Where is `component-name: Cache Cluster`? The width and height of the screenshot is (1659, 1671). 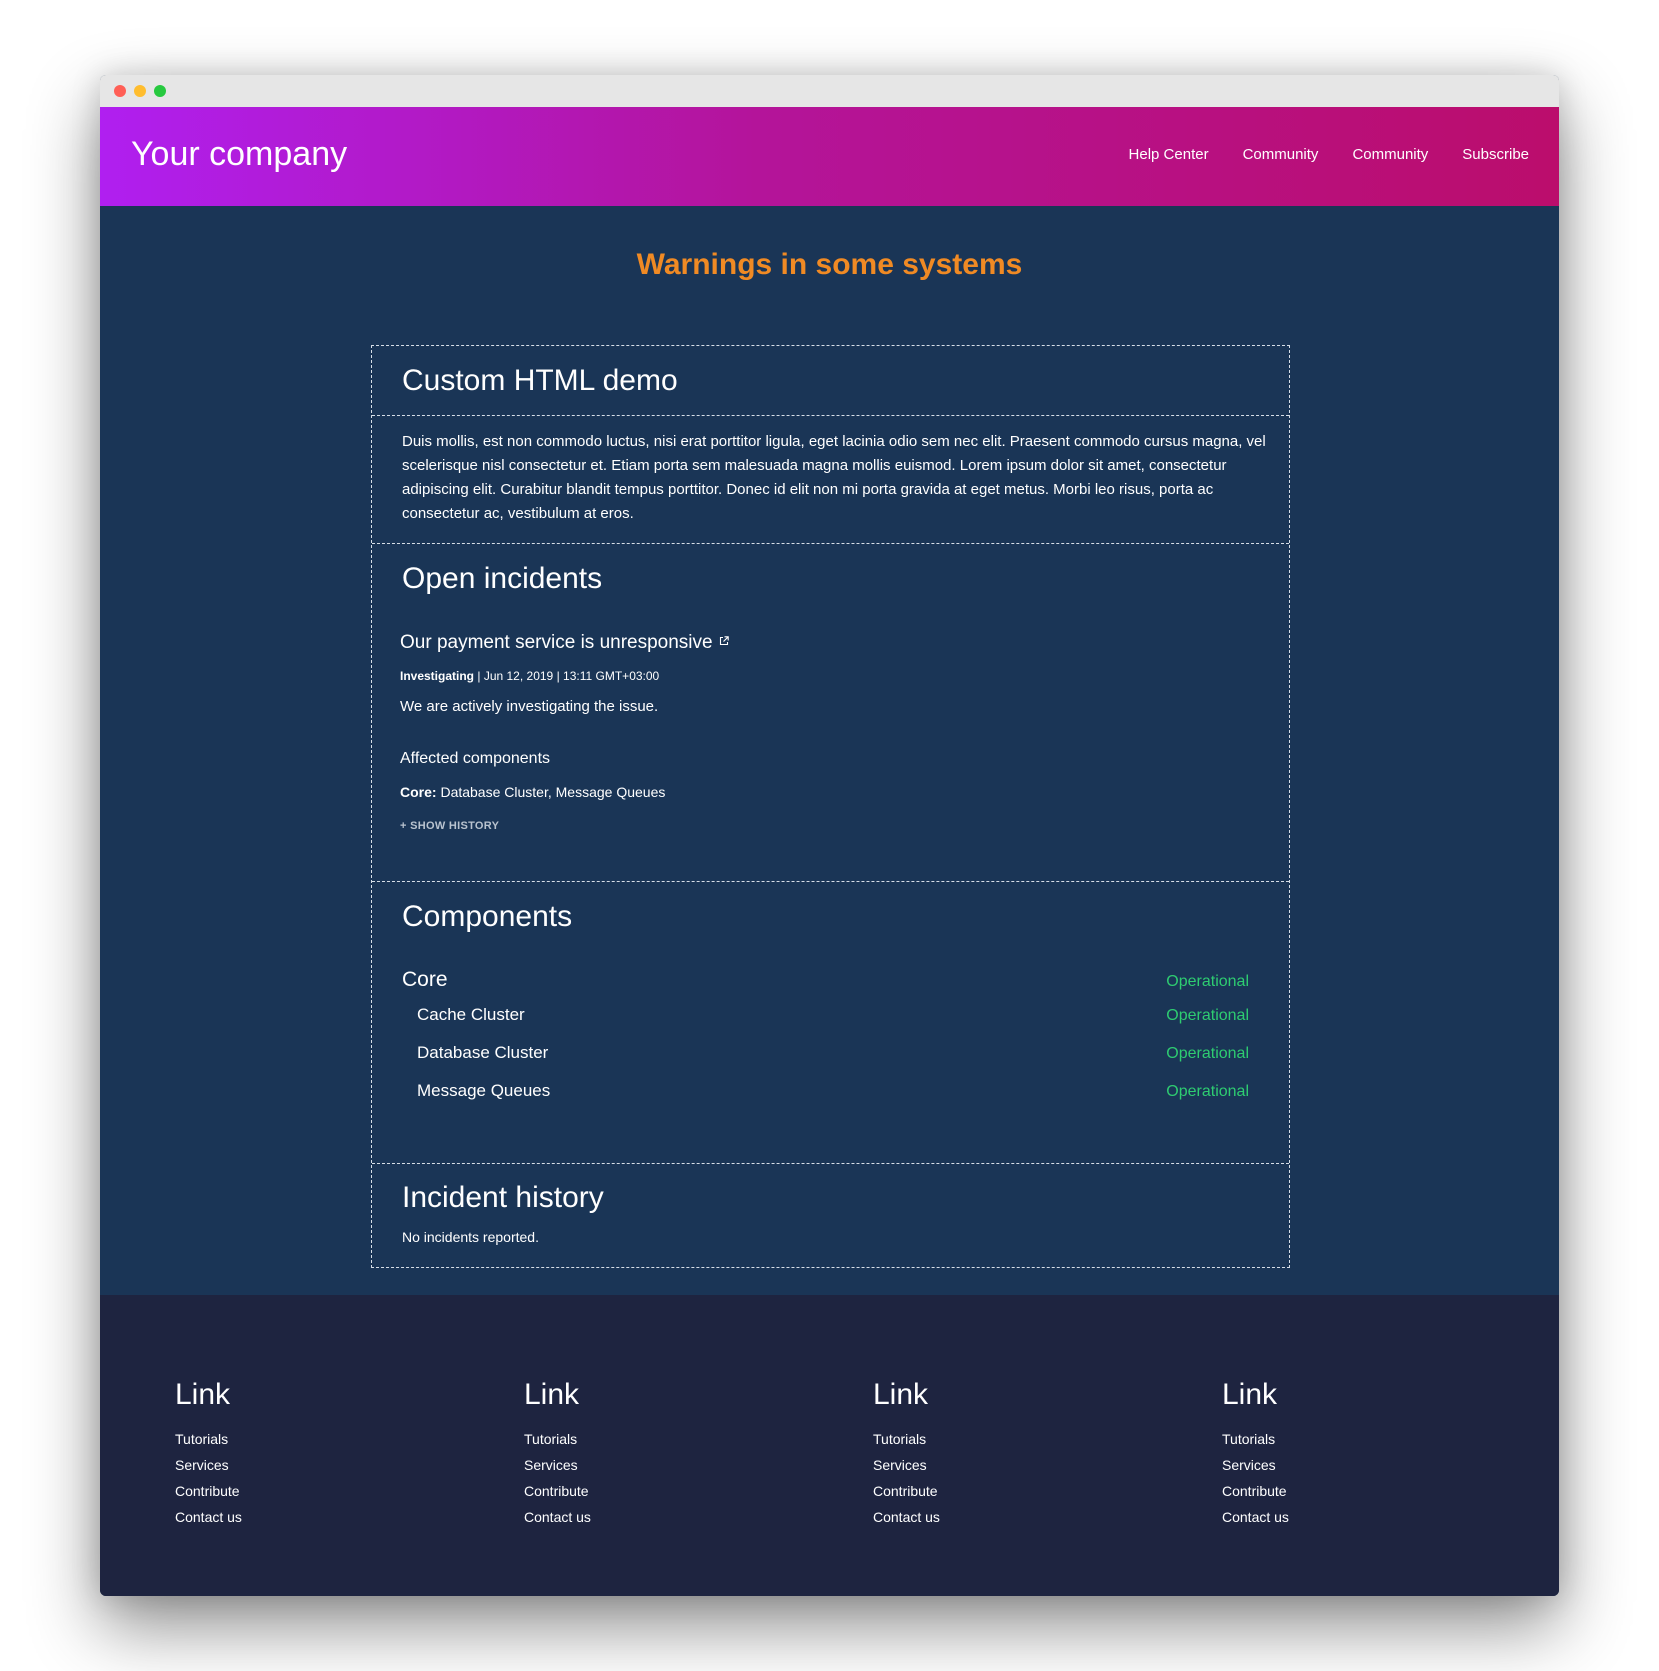
component-name: Cache Cluster is located at coordinates (471, 1014).